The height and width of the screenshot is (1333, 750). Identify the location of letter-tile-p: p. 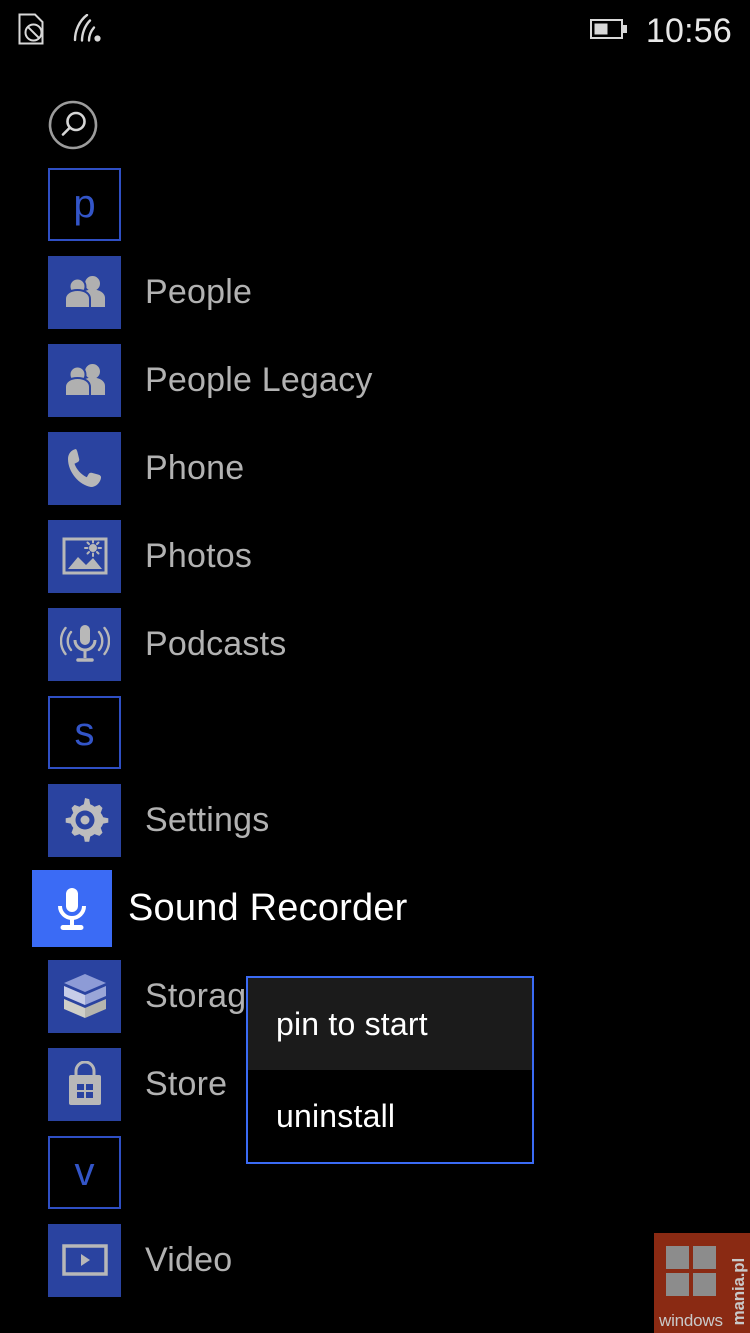
(84, 204).